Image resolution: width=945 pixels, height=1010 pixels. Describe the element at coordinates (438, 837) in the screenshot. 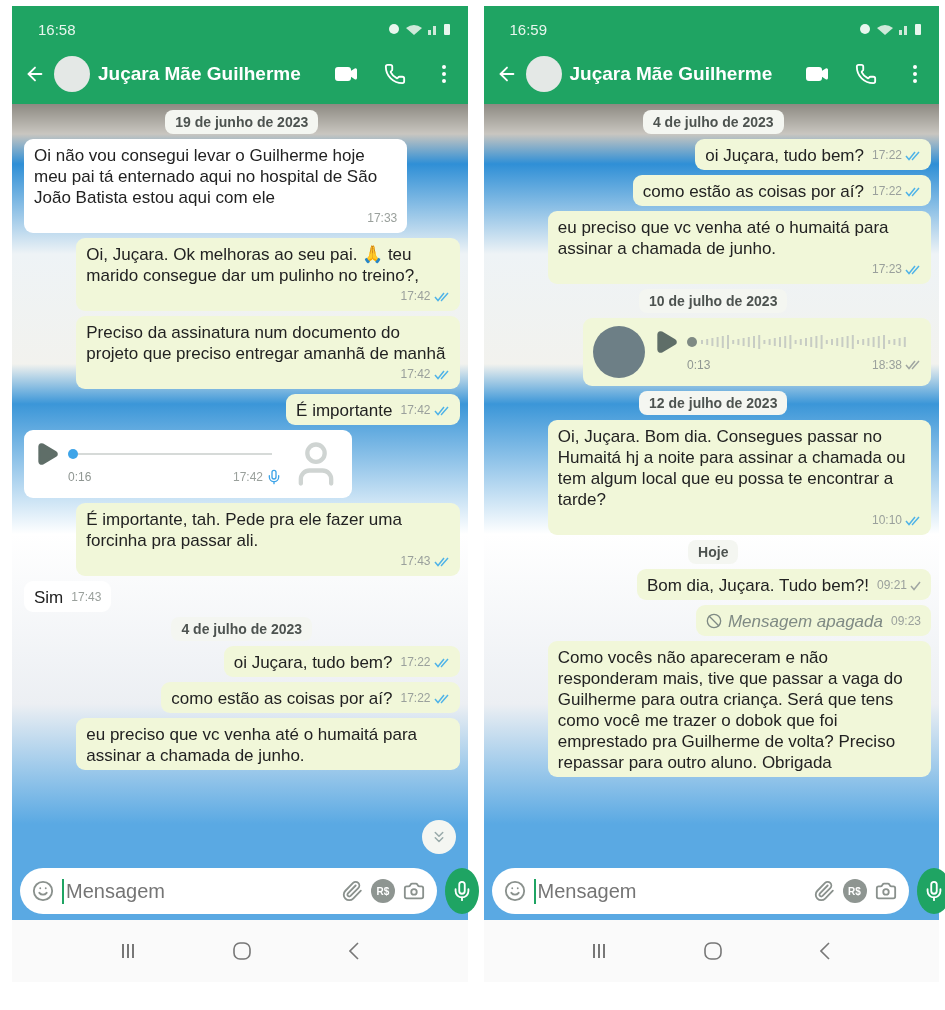

I see `scroll-down-button` at that location.